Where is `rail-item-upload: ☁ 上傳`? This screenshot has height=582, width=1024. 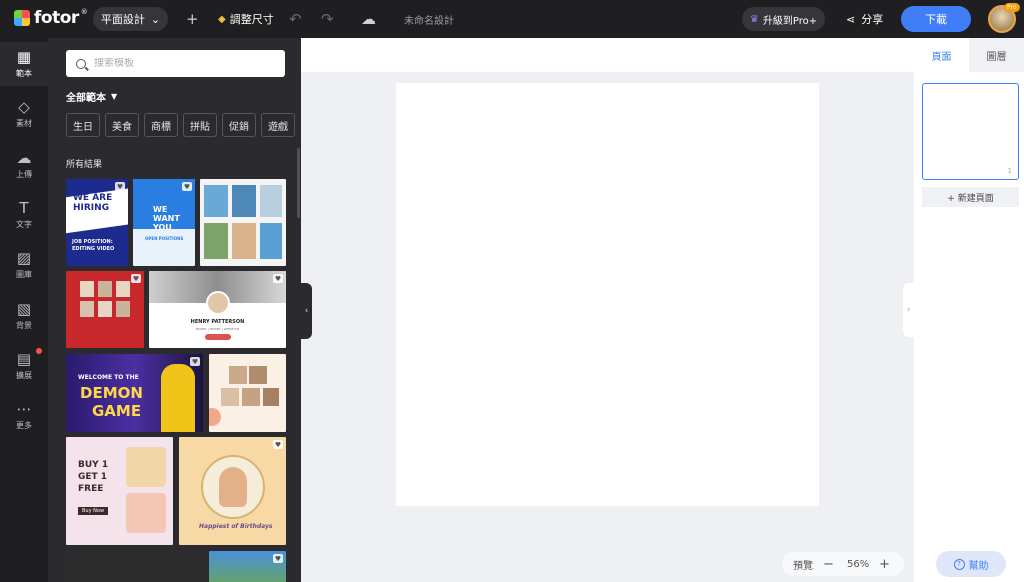
rail-item-upload: ☁ 上傳 is located at coordinates (24, 165).